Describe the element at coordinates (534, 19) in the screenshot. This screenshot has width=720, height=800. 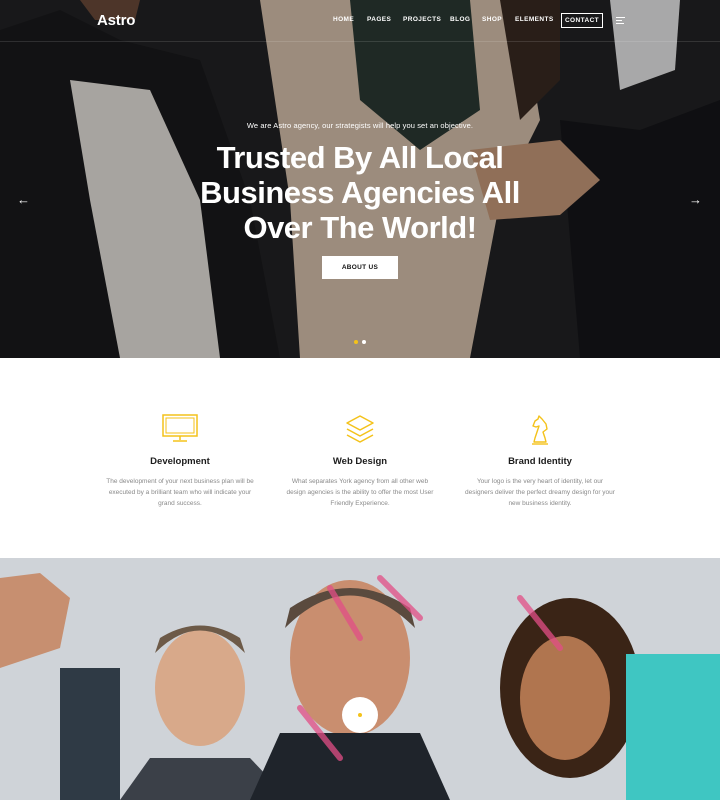
I see `nav-elements: ELEMENTS` at that location.